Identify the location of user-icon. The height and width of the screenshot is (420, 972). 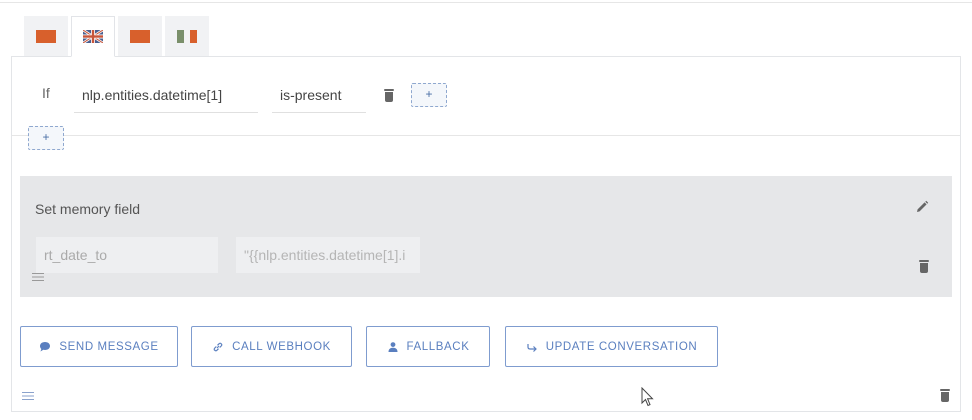
(393, 346).